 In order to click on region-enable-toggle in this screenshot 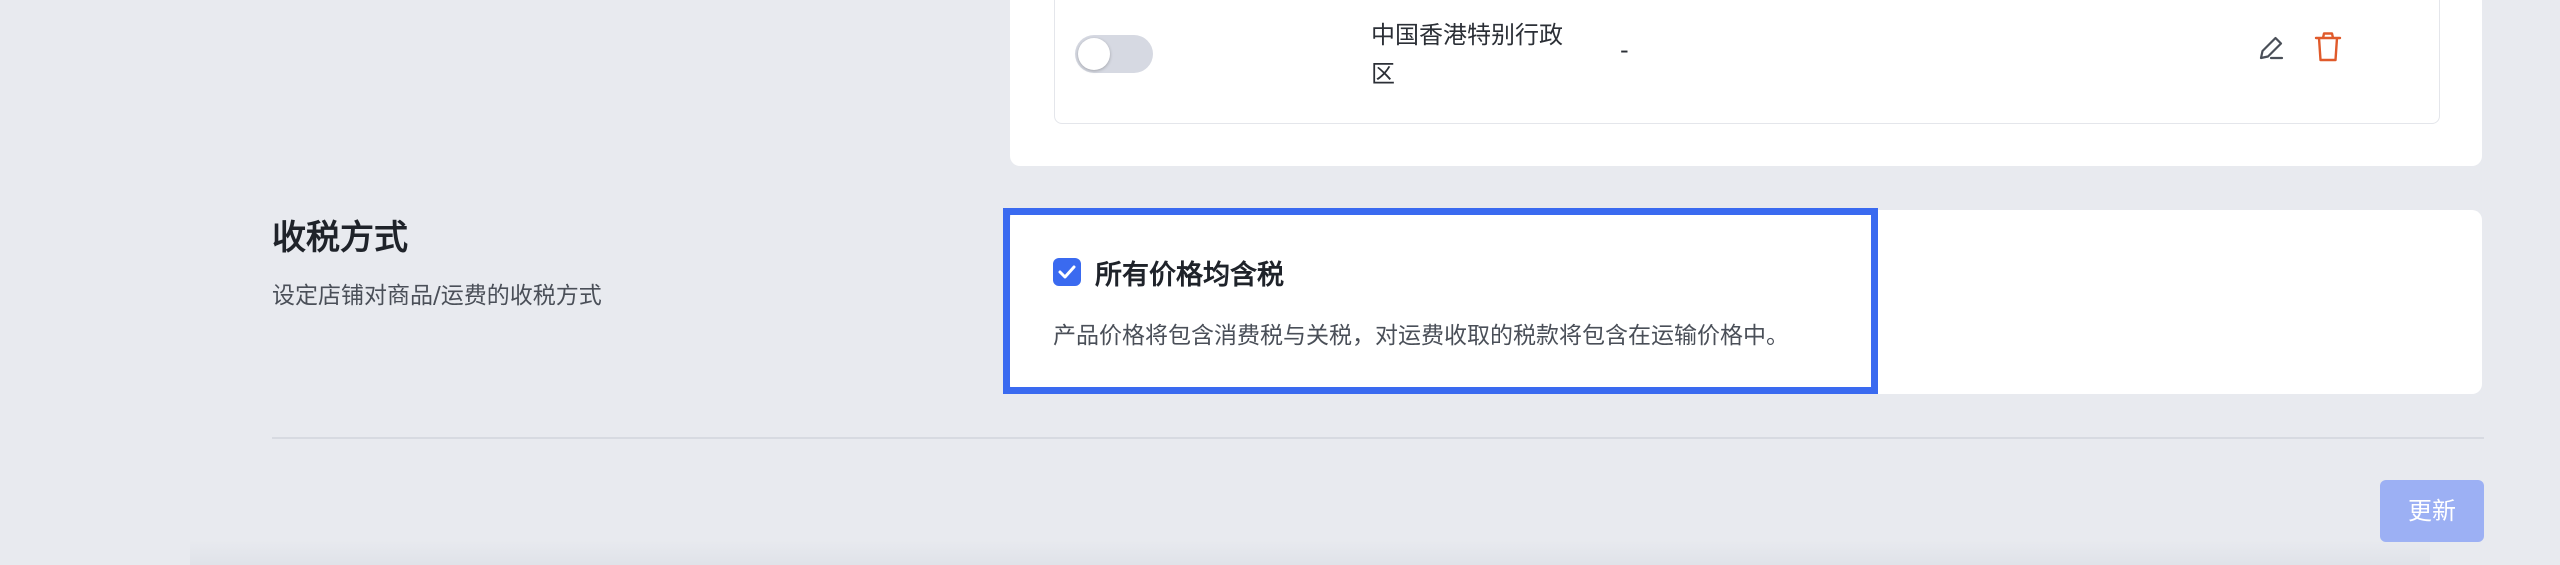, I will do `click(1114, 54)`.